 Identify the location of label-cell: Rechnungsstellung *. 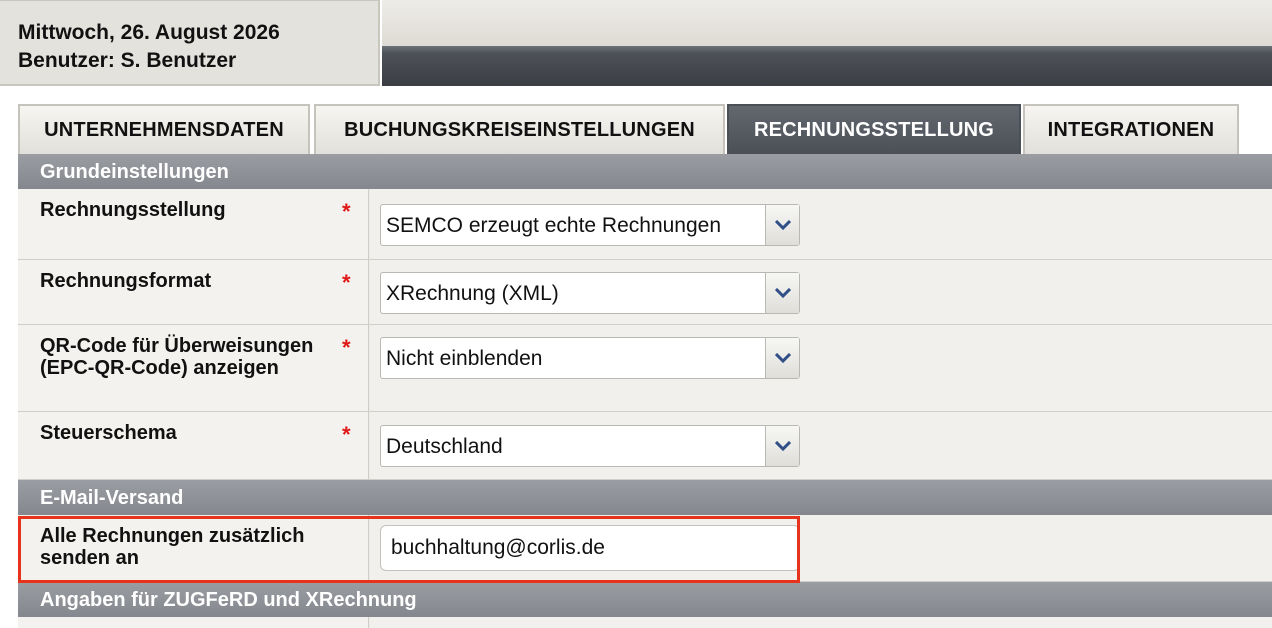
(193, 224).